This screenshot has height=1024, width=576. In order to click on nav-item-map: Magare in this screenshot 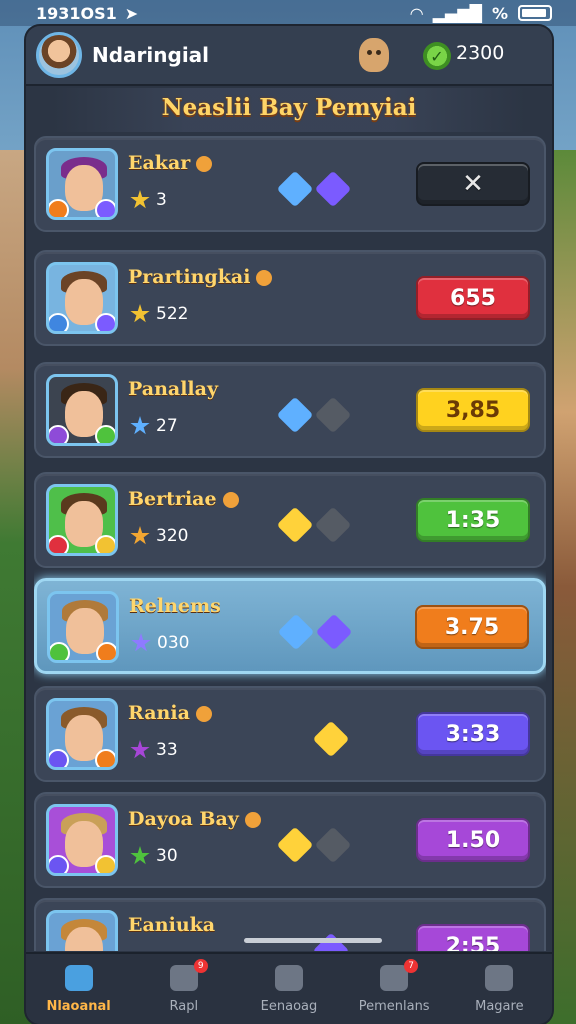, I will do `click(499, 989)`.